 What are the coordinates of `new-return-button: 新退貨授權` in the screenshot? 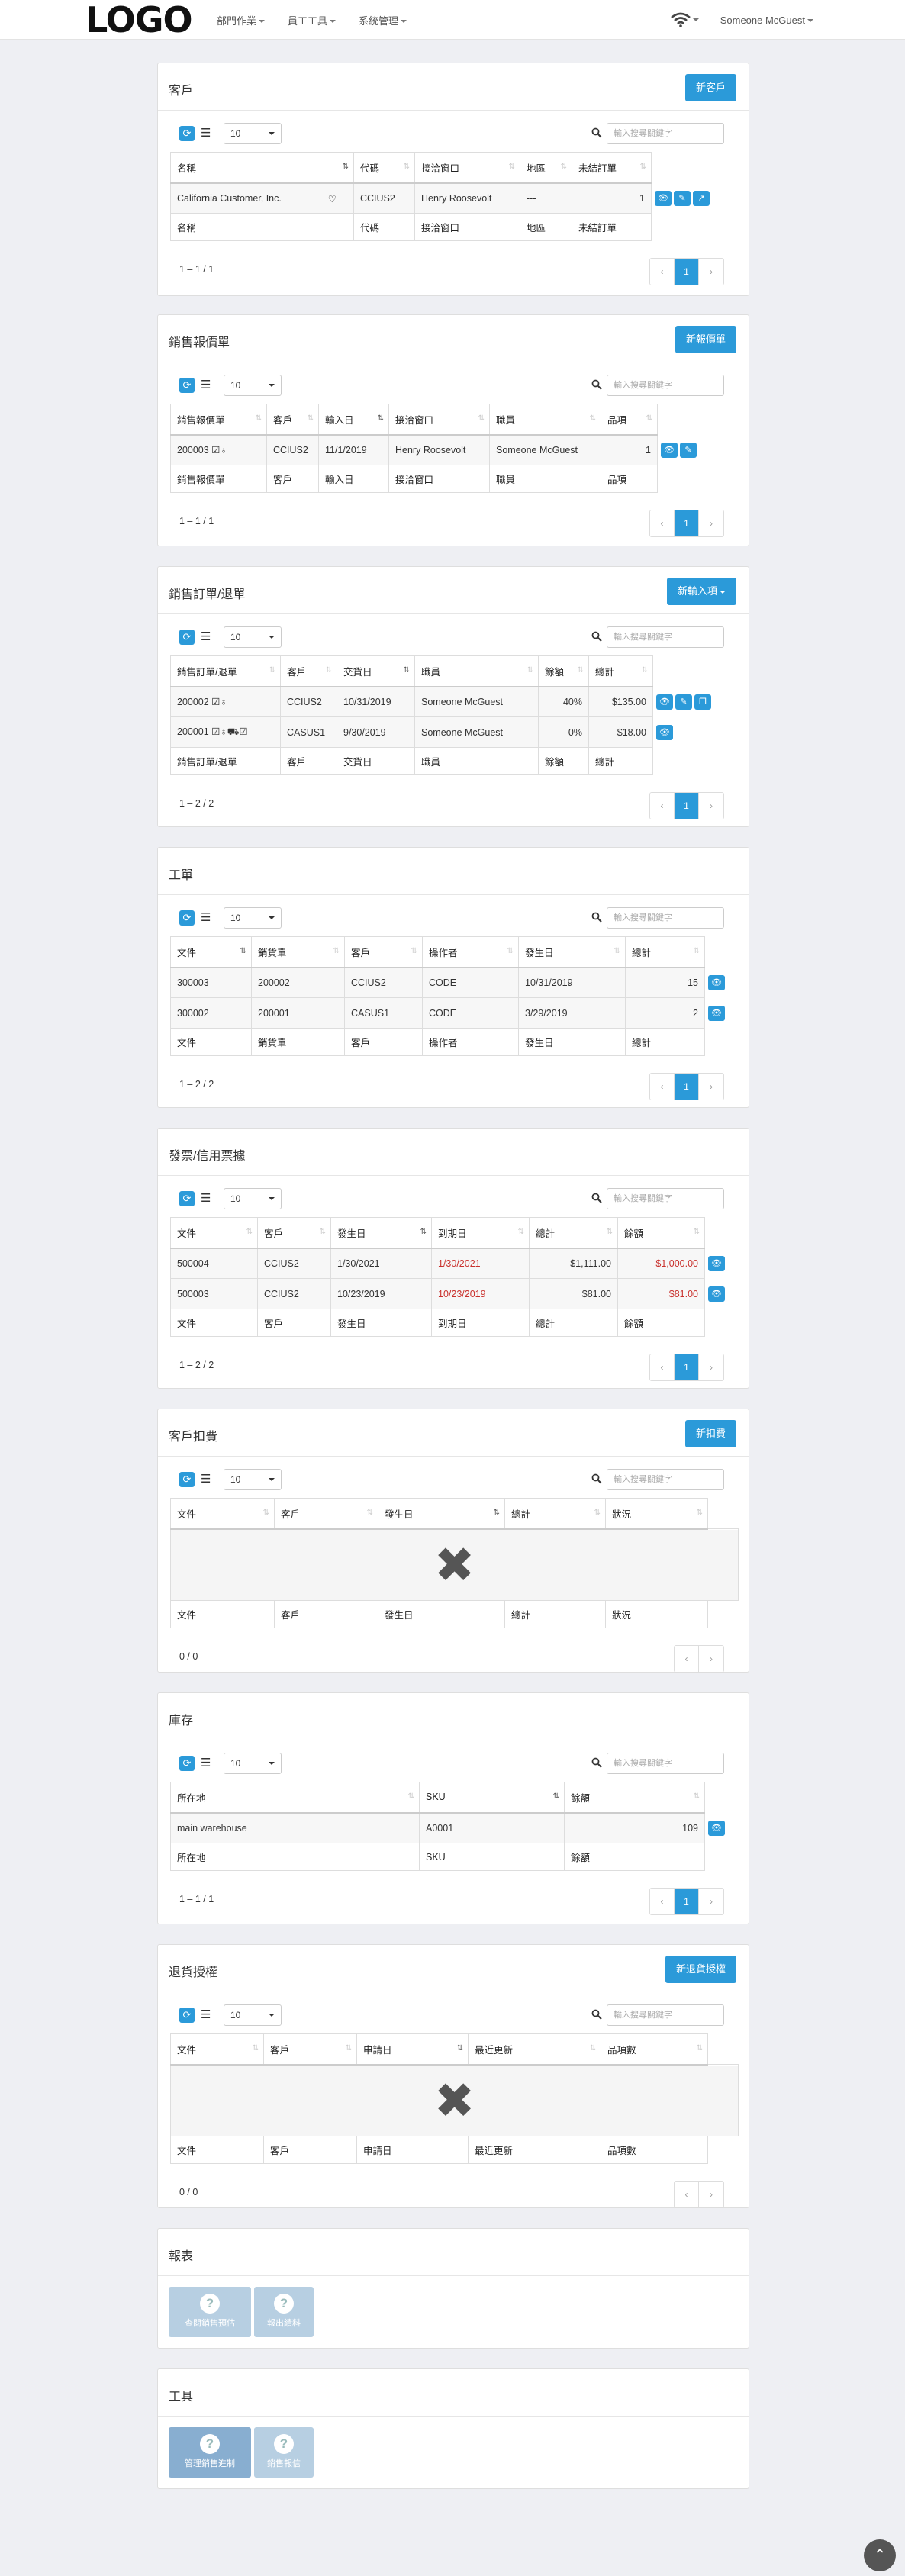 It's located at (700, 1969).